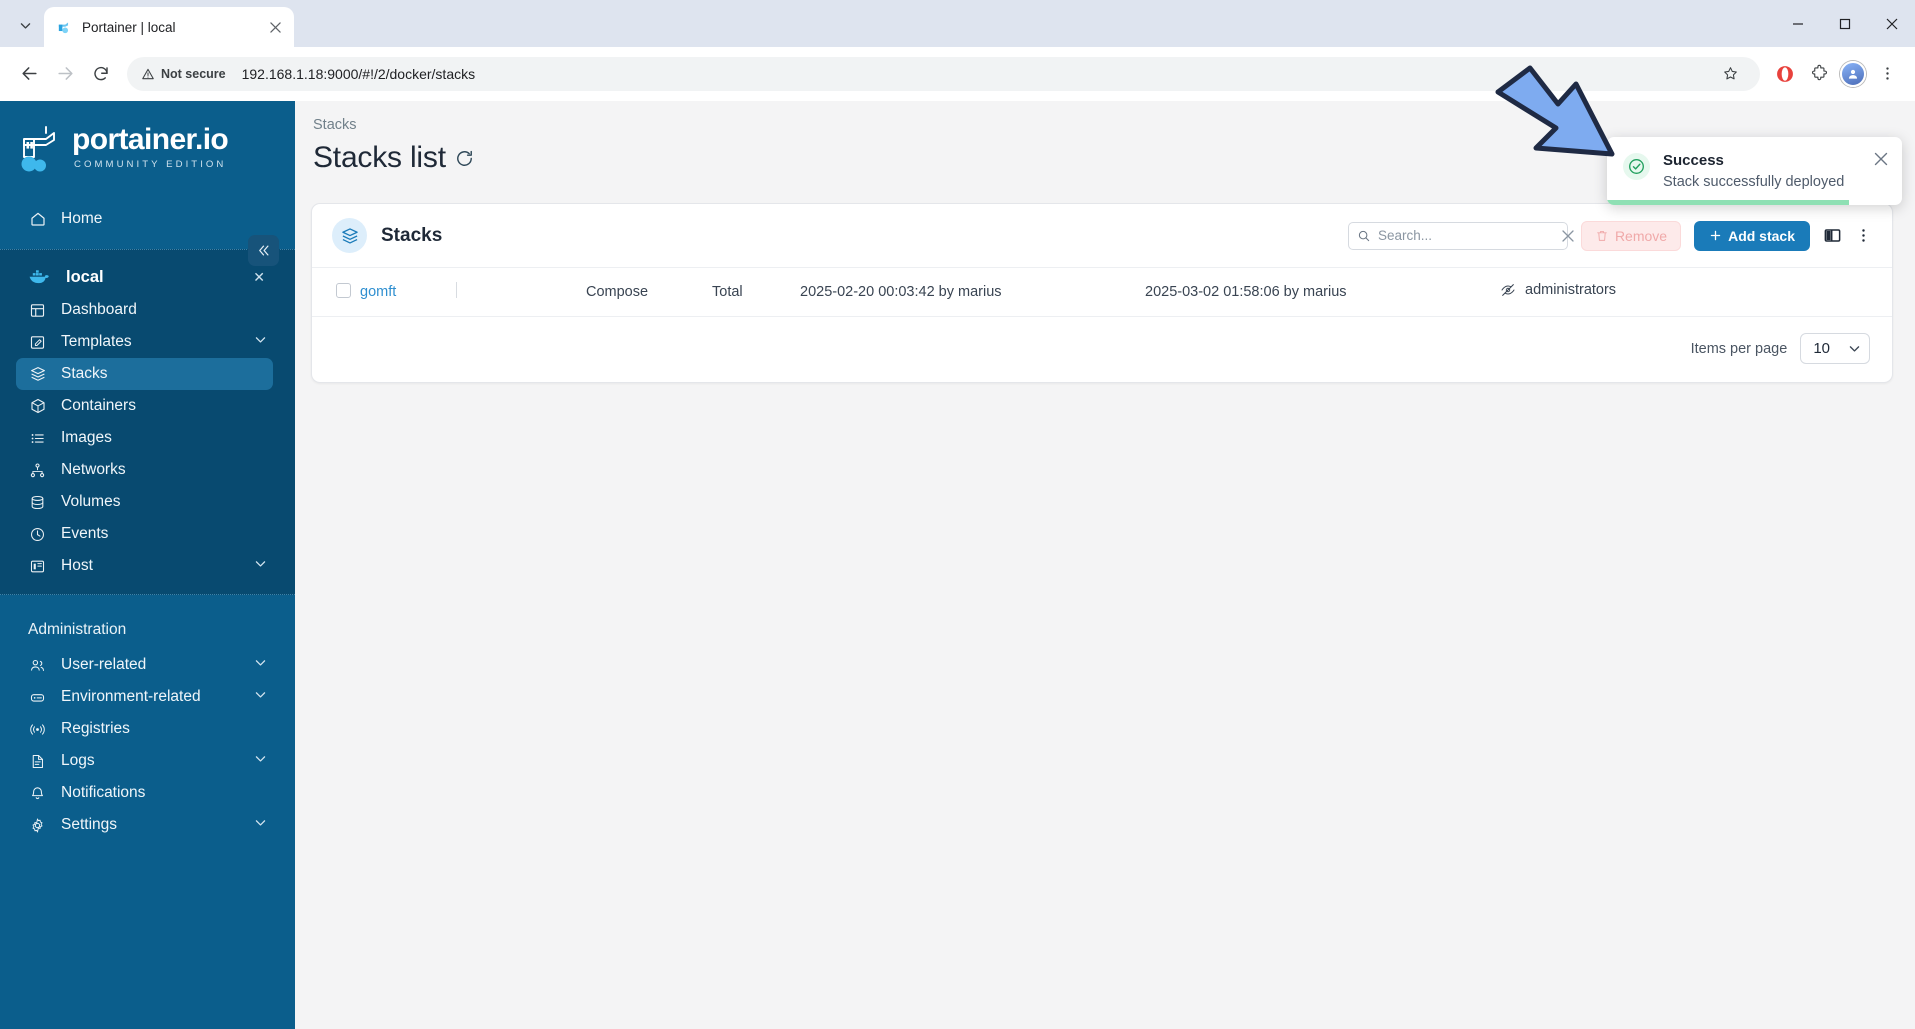 The height and width of the screenshot is (1029, 1915). Describe the element at coordinates (148, 74) in the screenshot. I see `warning-triangle-icon` at that location.